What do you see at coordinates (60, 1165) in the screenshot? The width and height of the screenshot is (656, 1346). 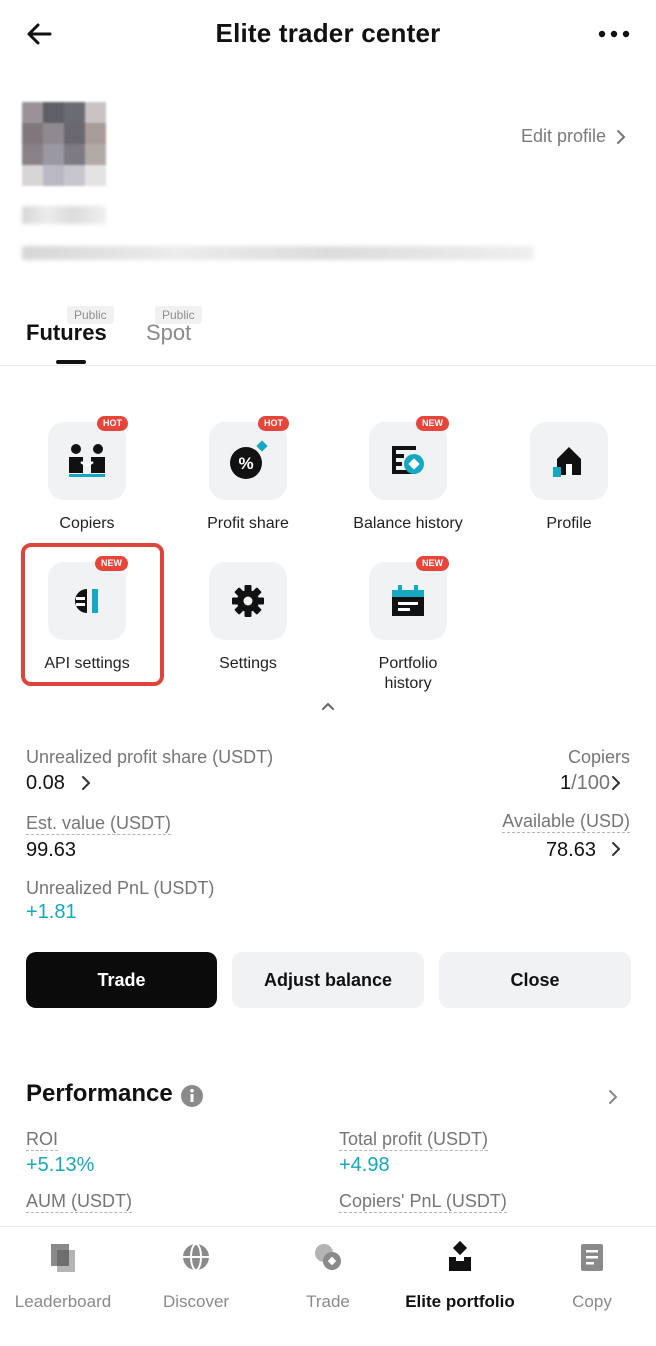 I see `roi-value: +5.13%` at bounding box center [60, 1165].